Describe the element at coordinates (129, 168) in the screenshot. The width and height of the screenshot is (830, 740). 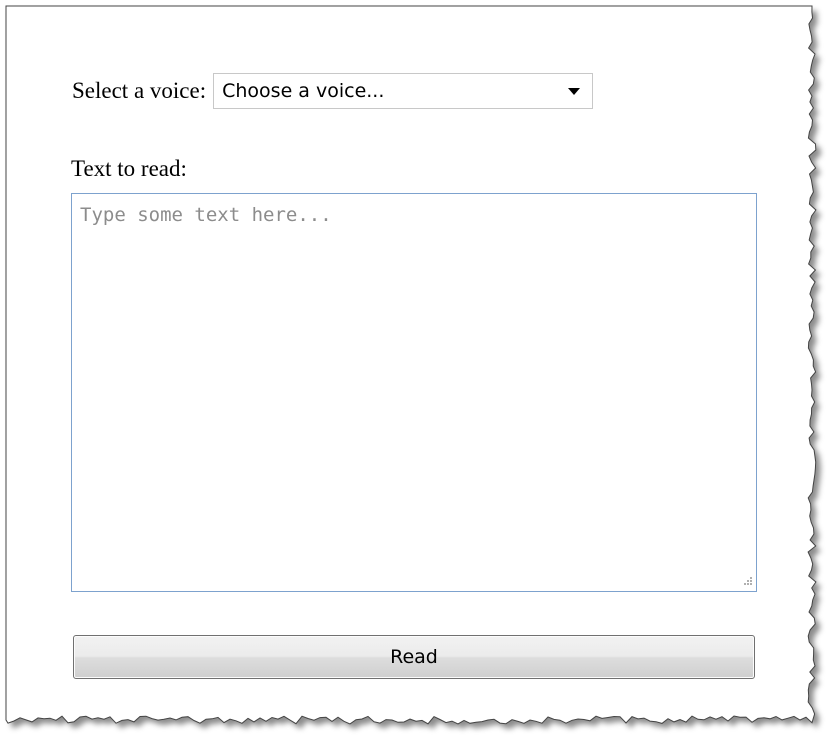
I see `text-to-read-label: Text to read:` at that location.